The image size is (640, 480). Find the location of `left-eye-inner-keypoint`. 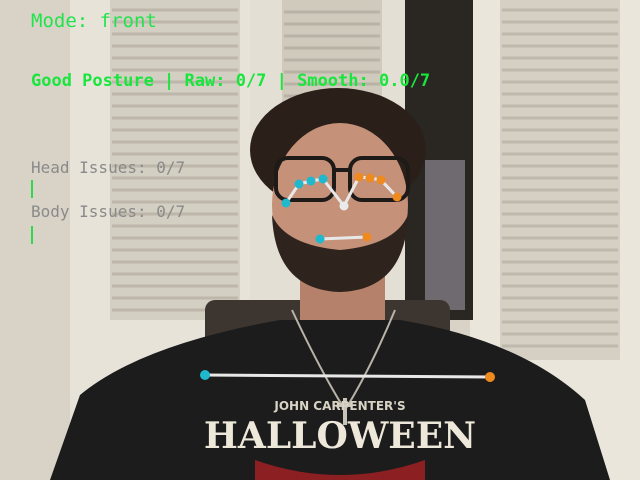

left-eye-inner-keypoint is located at coordinates (323, 179).